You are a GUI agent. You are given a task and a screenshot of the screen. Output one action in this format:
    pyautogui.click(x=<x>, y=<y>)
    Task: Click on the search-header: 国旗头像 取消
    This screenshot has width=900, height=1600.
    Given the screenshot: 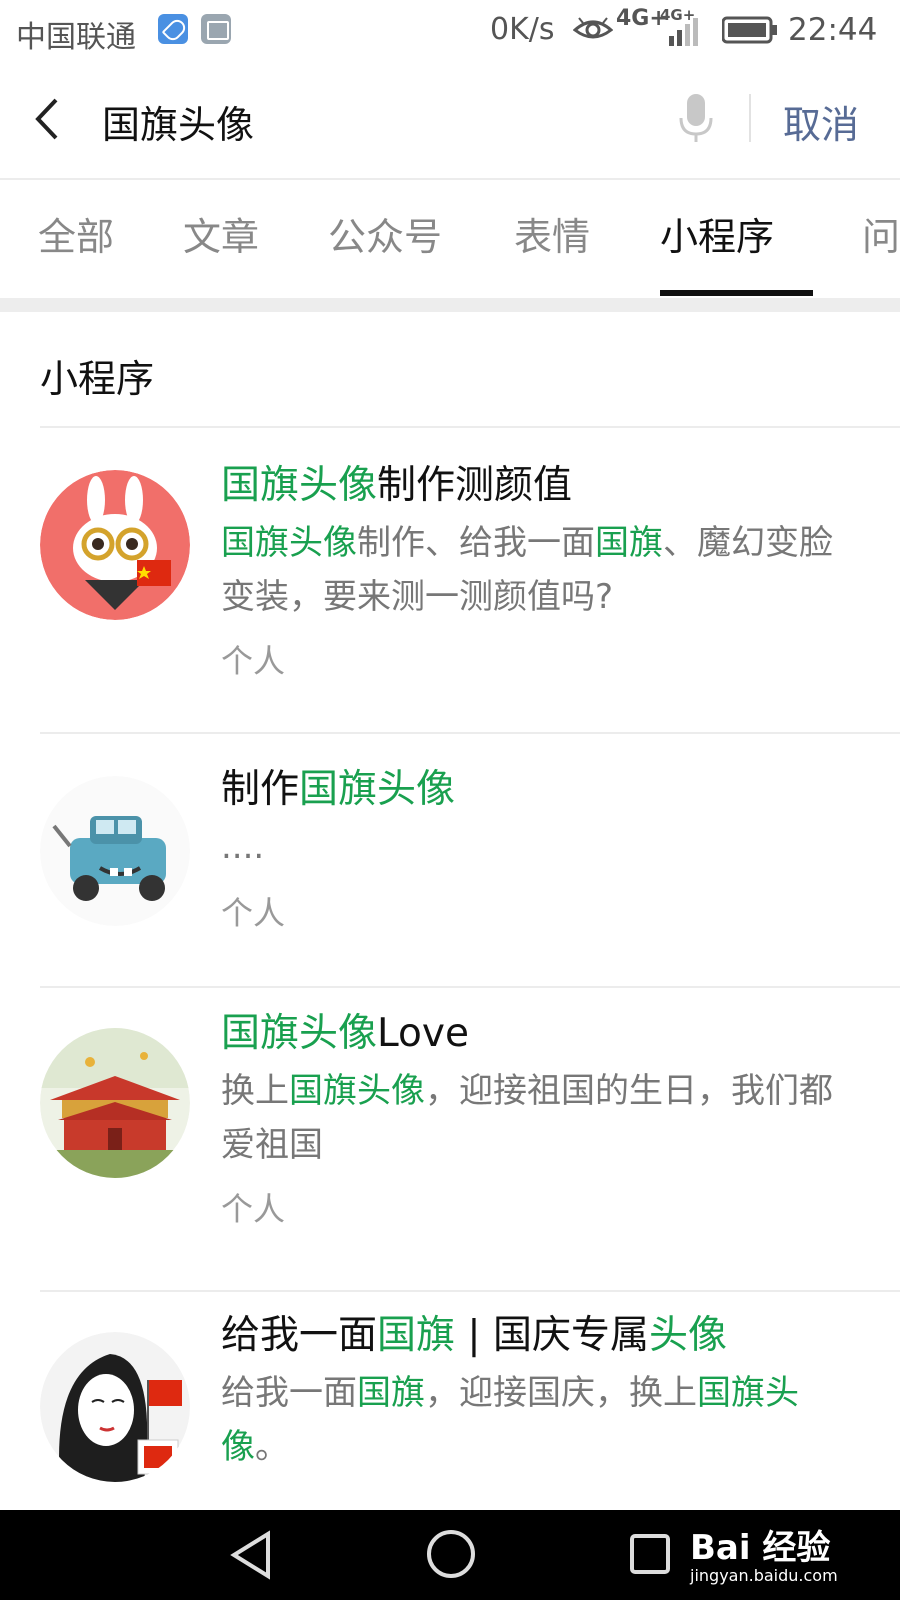 What is the action you would take?
    pyautogui.click(x=450, y=121)
    